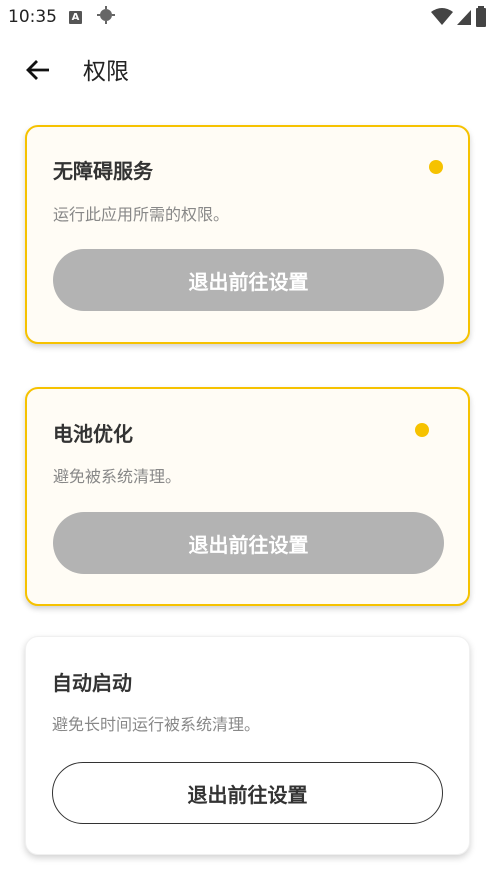 This screenshot has width=495, height=880. What do you see at coordinates (117, 476) in the screenshot?
I see `card-description: 避免被系统清理。` at bounding box center [117, 476].